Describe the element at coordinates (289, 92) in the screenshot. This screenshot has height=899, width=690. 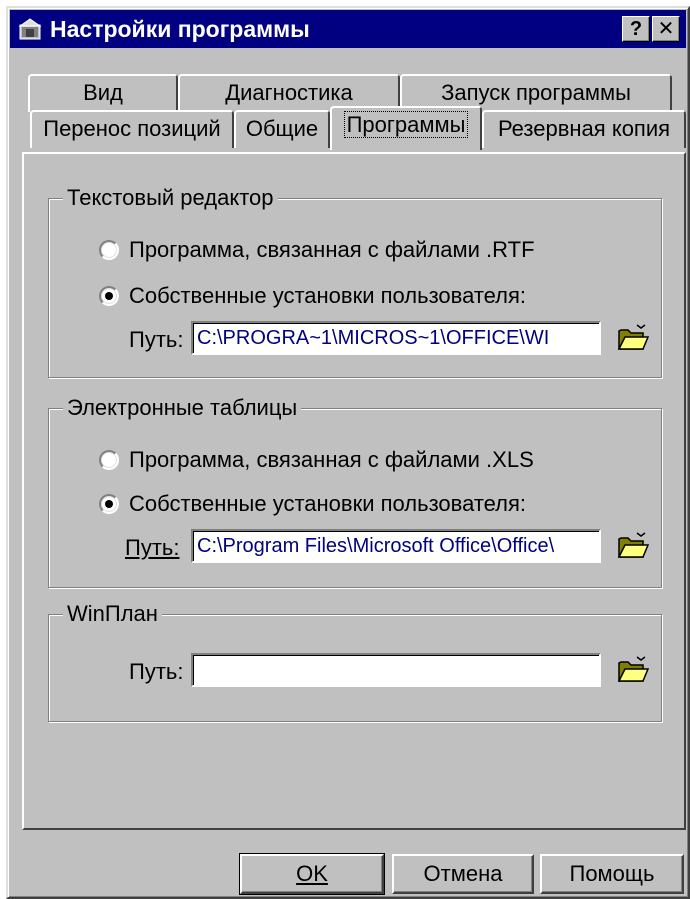
I see `tab-label: Диагностика` at that location.